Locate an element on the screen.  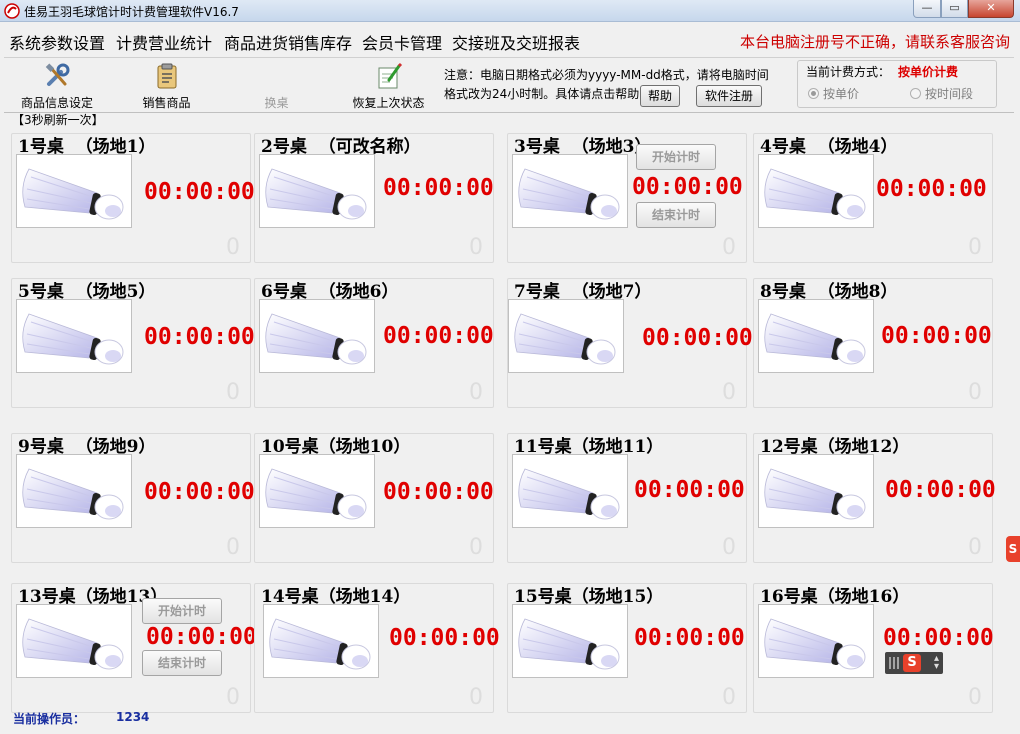
menu-member-card: 会员卡管理 is located at coordinates (402, 42).